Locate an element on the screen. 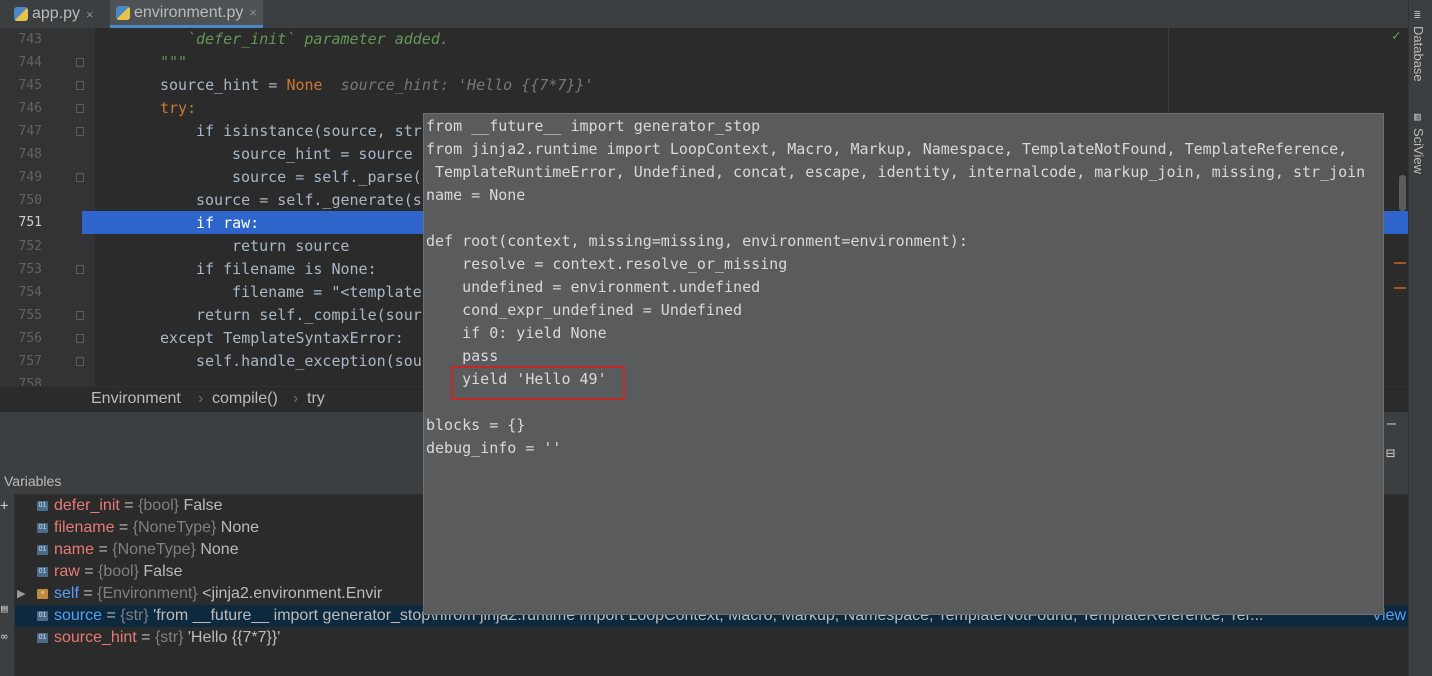  popup-code-line: undefined = environment.undefined is located at coordinates (593, 287).